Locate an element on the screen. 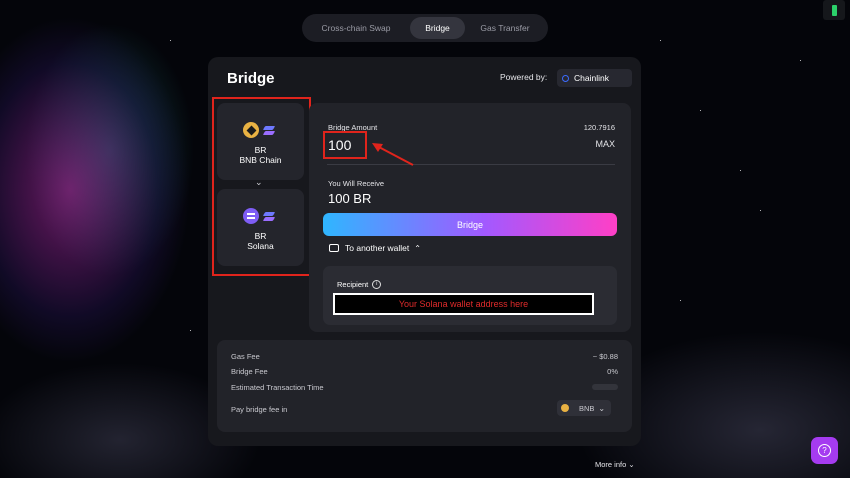 The image size is (850, 478). powered-by-label: Powered by: is located at coordinates (524, 77).